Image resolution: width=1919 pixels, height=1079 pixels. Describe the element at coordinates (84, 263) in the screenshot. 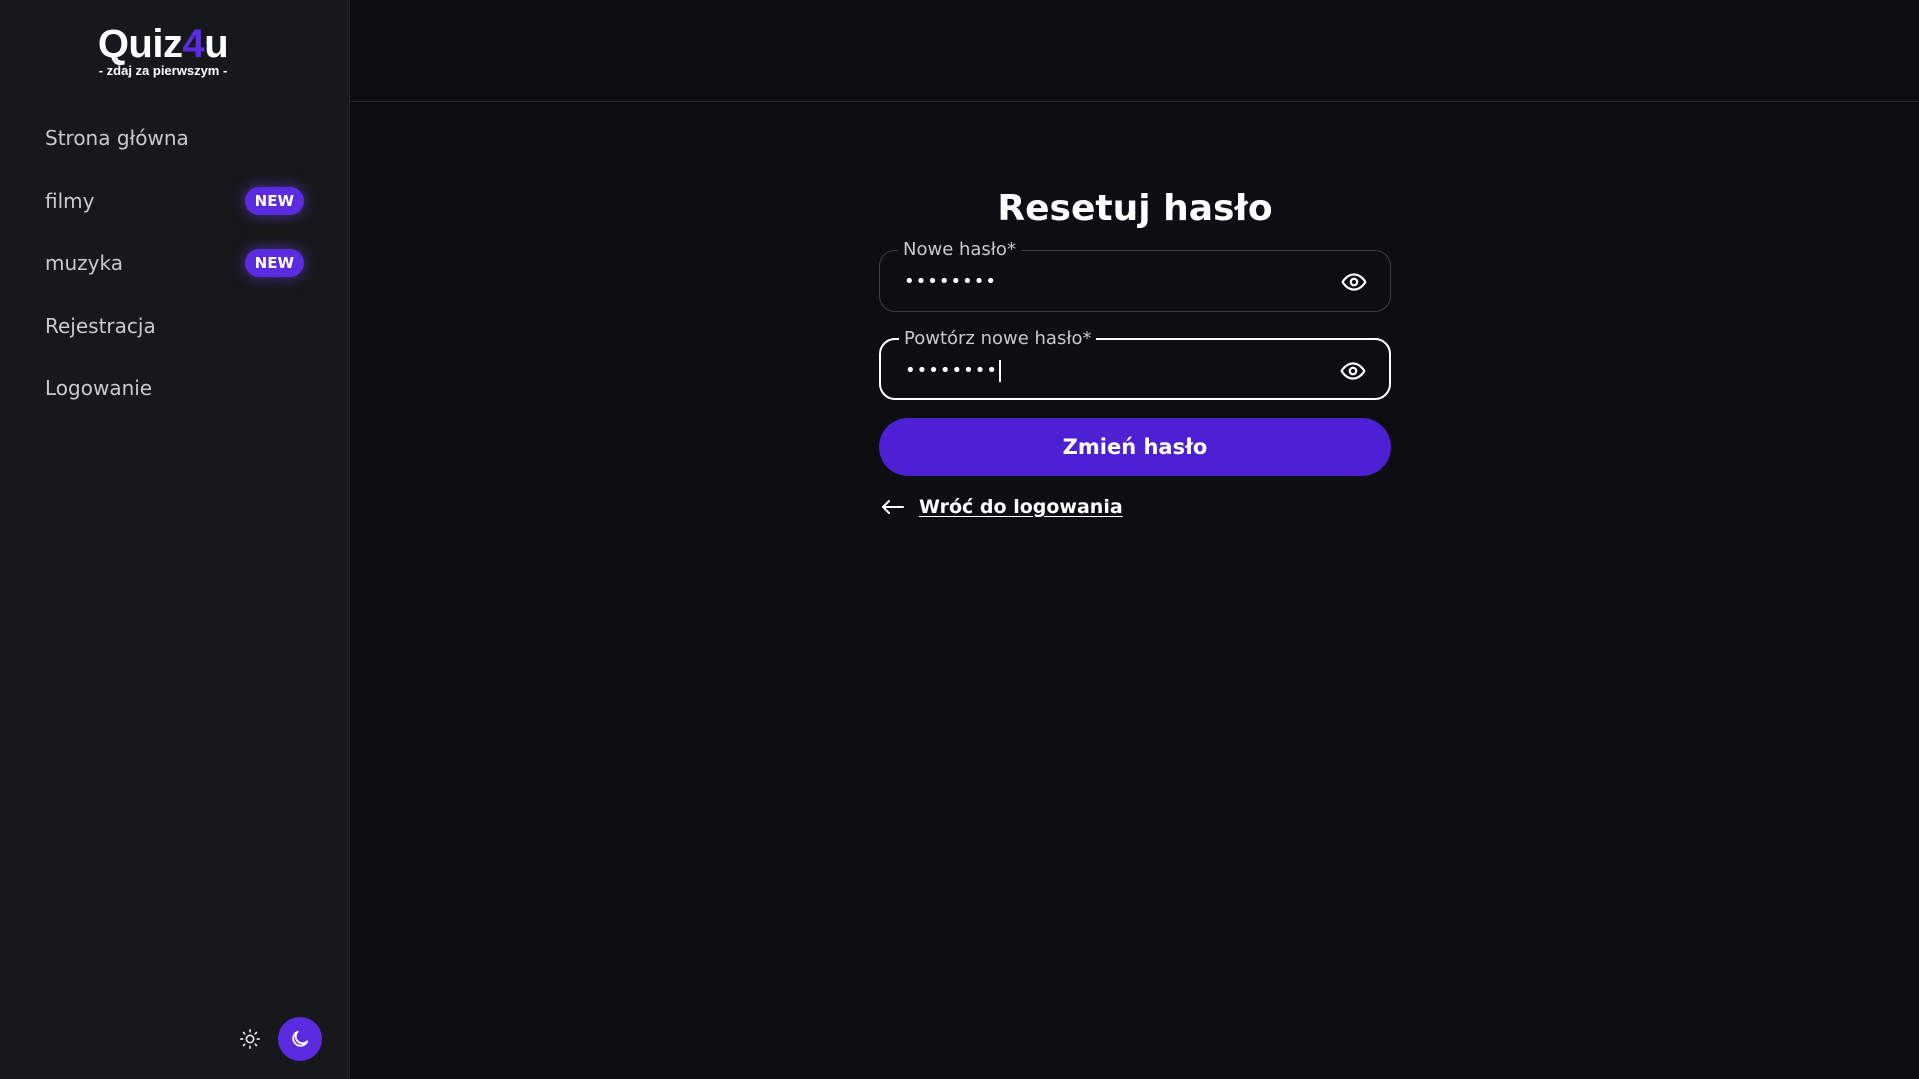

I see `sidebar-item-label: muzyka` at that location.